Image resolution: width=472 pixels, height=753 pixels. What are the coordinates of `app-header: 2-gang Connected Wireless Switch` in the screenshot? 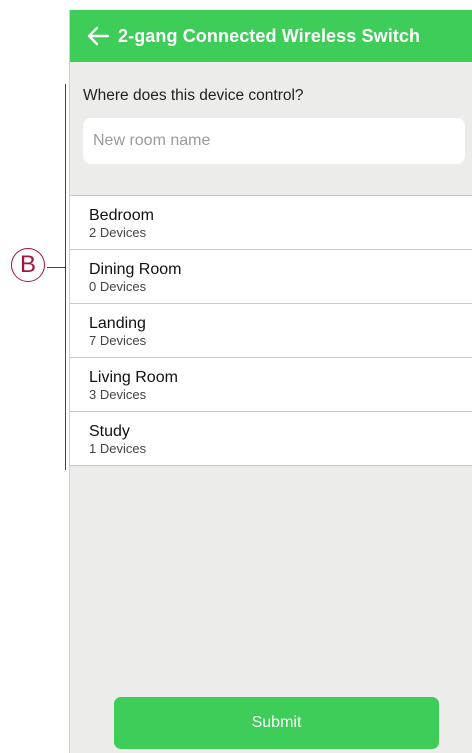 It's located at (271, 36).